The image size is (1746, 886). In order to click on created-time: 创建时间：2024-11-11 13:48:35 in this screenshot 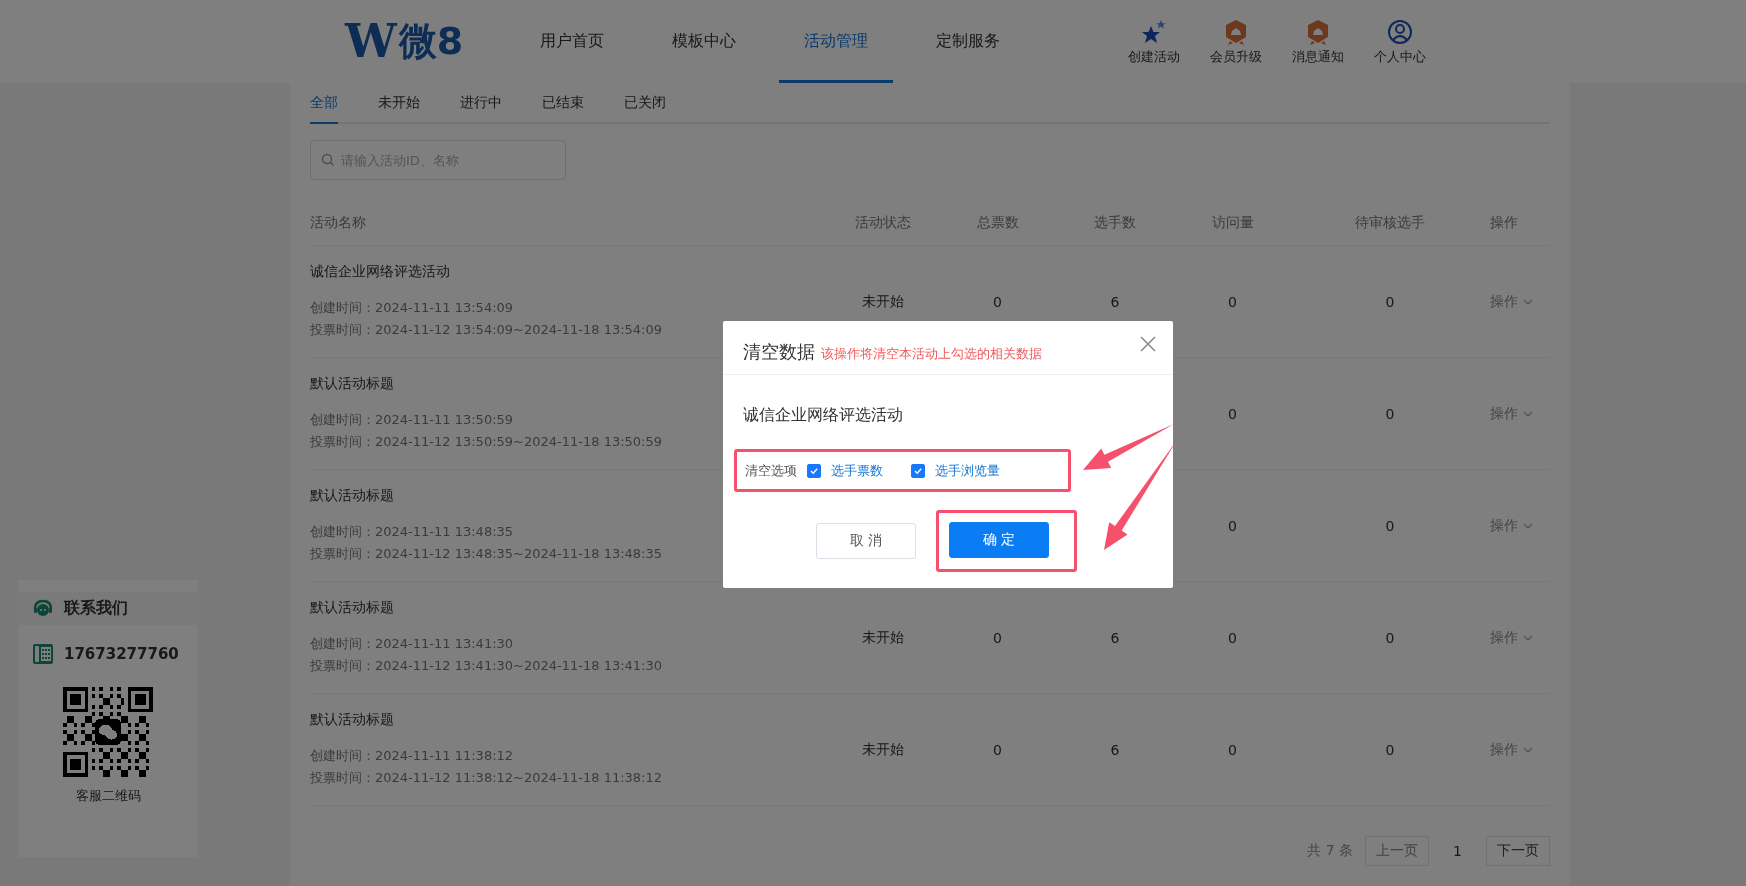, I will do `click(412, 531)`.